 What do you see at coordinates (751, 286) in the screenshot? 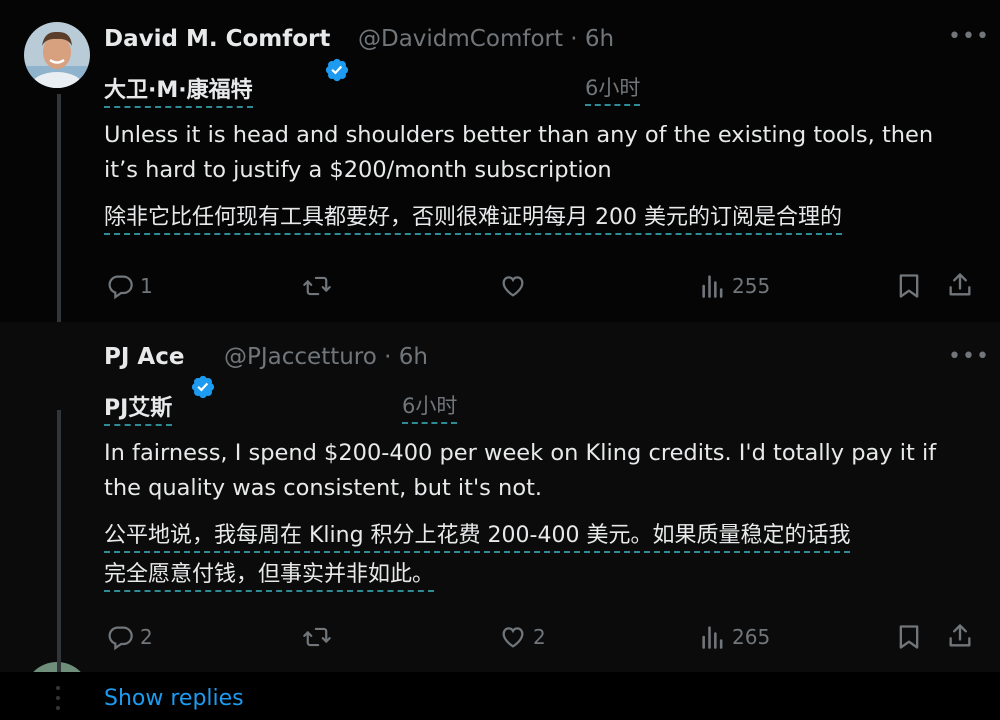
I see `views-count: 255` at bounding box center [751, 286].